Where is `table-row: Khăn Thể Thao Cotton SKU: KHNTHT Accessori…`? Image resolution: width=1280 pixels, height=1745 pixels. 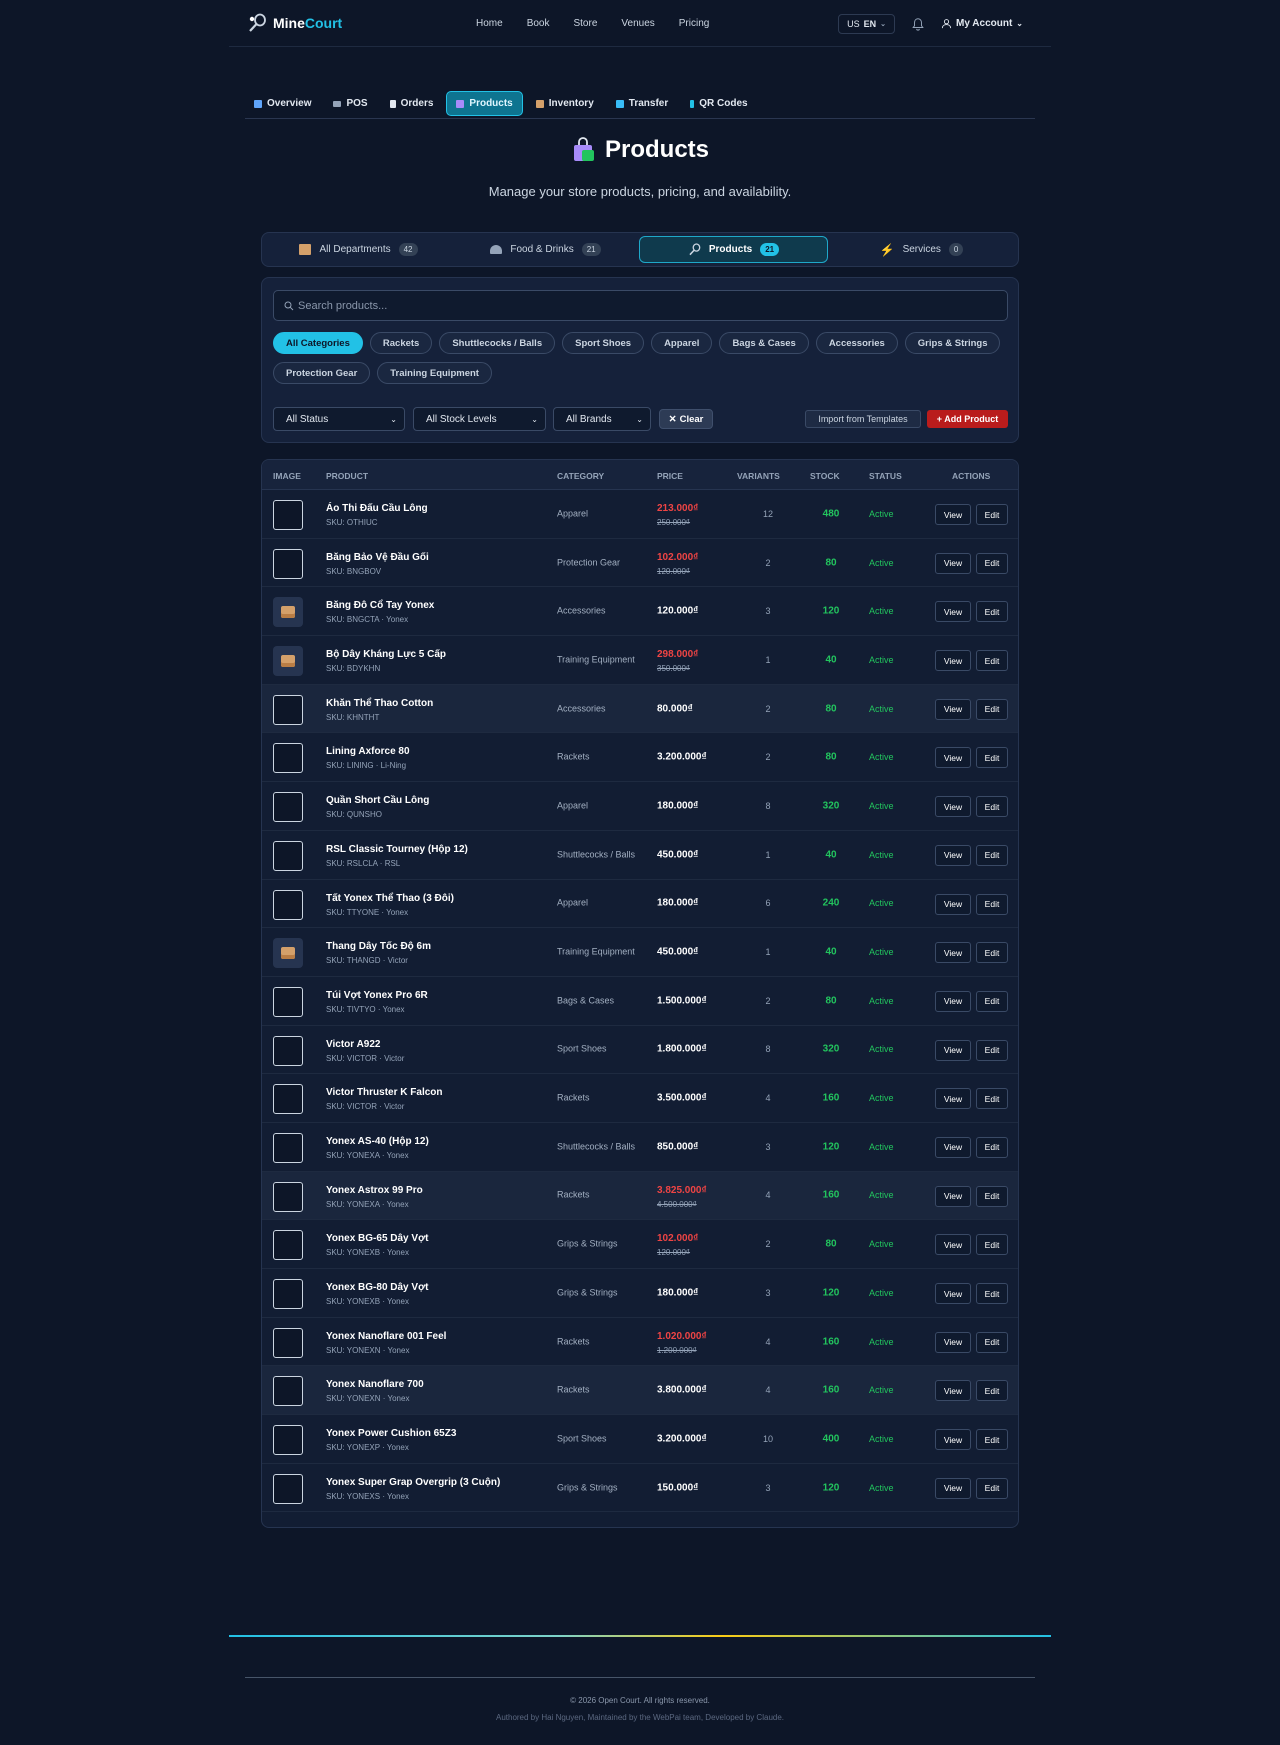
table-row: Khăn Thể Thao Cotton SKU: KHNTHT Accessori… is located at coordinates (640, 709).